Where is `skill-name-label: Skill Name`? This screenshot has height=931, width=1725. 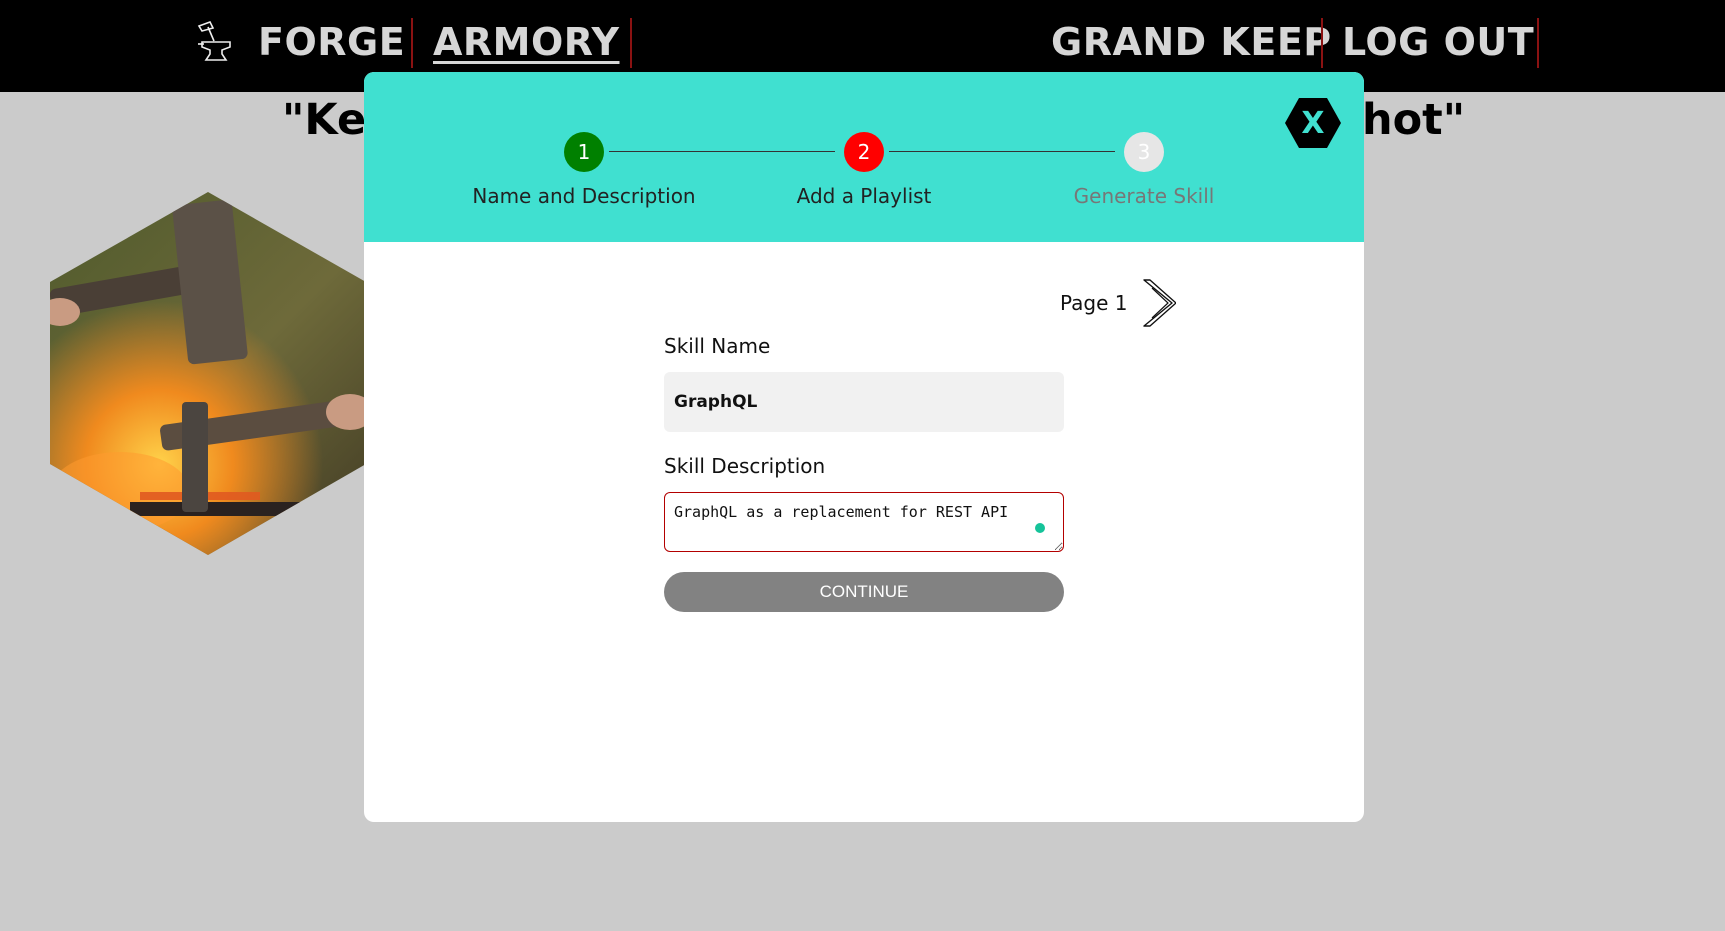
skill-name-label: Skill Name is located at coordinates (717, 346).